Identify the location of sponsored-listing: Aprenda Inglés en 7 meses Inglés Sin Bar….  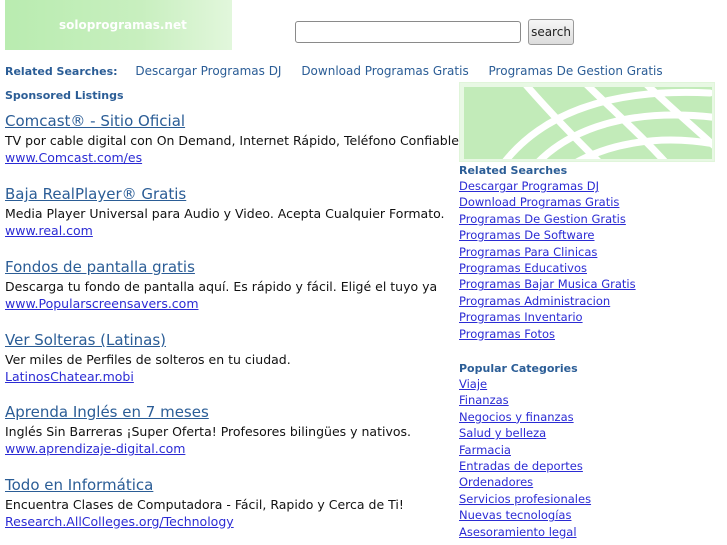
(208, 430).